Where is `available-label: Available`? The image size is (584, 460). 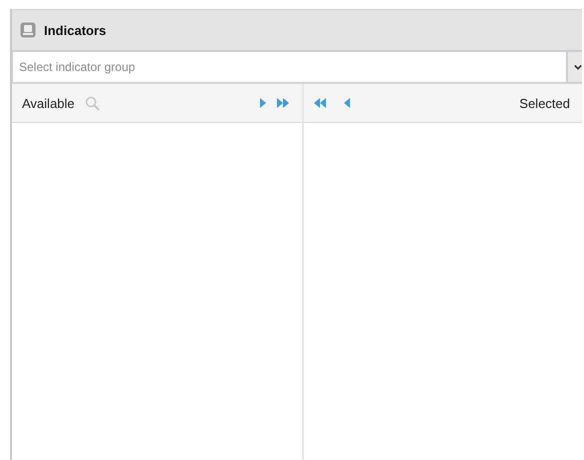
available-label: Available is located at coordinates (48, 103).